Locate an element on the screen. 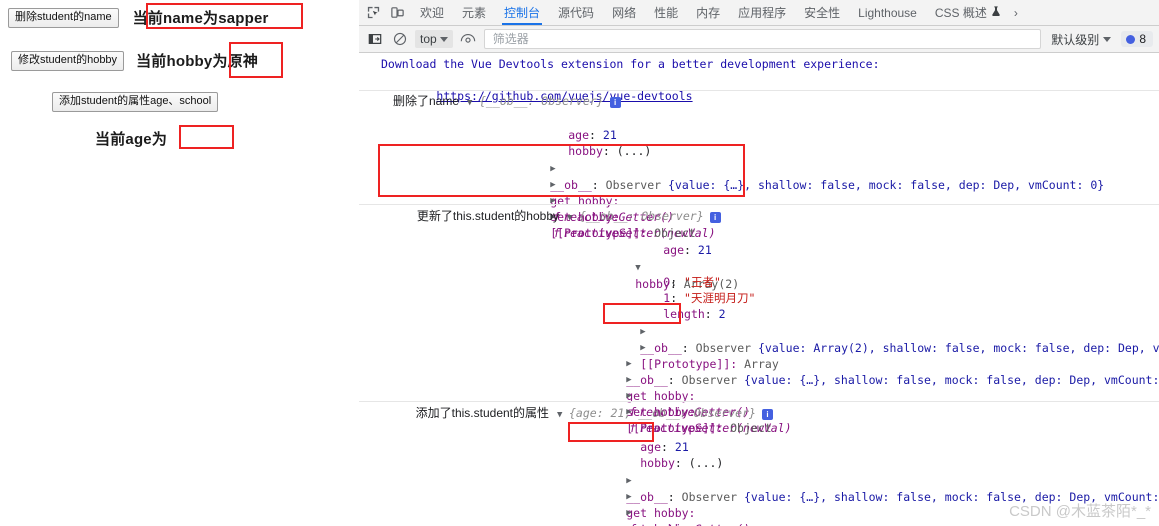 Image resolution: width=1159 pixels, height=526 pixels. annotation-box-age is located at coordinates (206, 137).